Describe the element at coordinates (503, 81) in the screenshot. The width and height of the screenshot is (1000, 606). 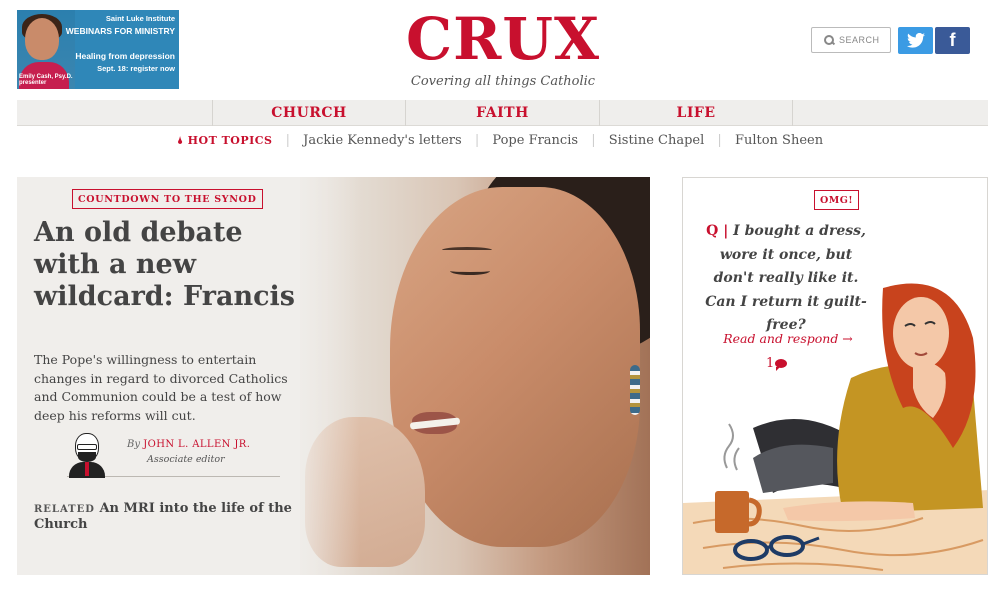
I see `site-tagline: Covering all things Catholic` at that location.